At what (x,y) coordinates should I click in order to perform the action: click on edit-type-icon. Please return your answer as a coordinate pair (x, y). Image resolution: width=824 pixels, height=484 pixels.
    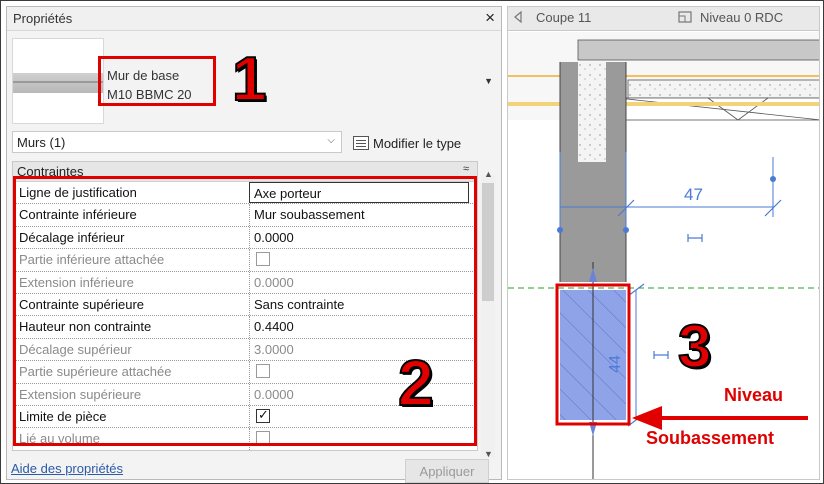
    Looking at the image, I should click on (361, 143).